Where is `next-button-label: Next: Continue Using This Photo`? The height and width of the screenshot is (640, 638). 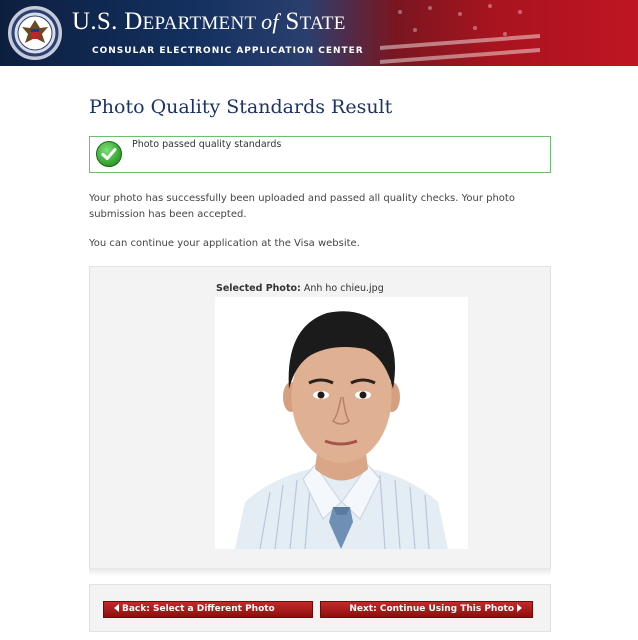
next-button-label: Next: Continue Using This Photo is located at coordinates (431, 609).